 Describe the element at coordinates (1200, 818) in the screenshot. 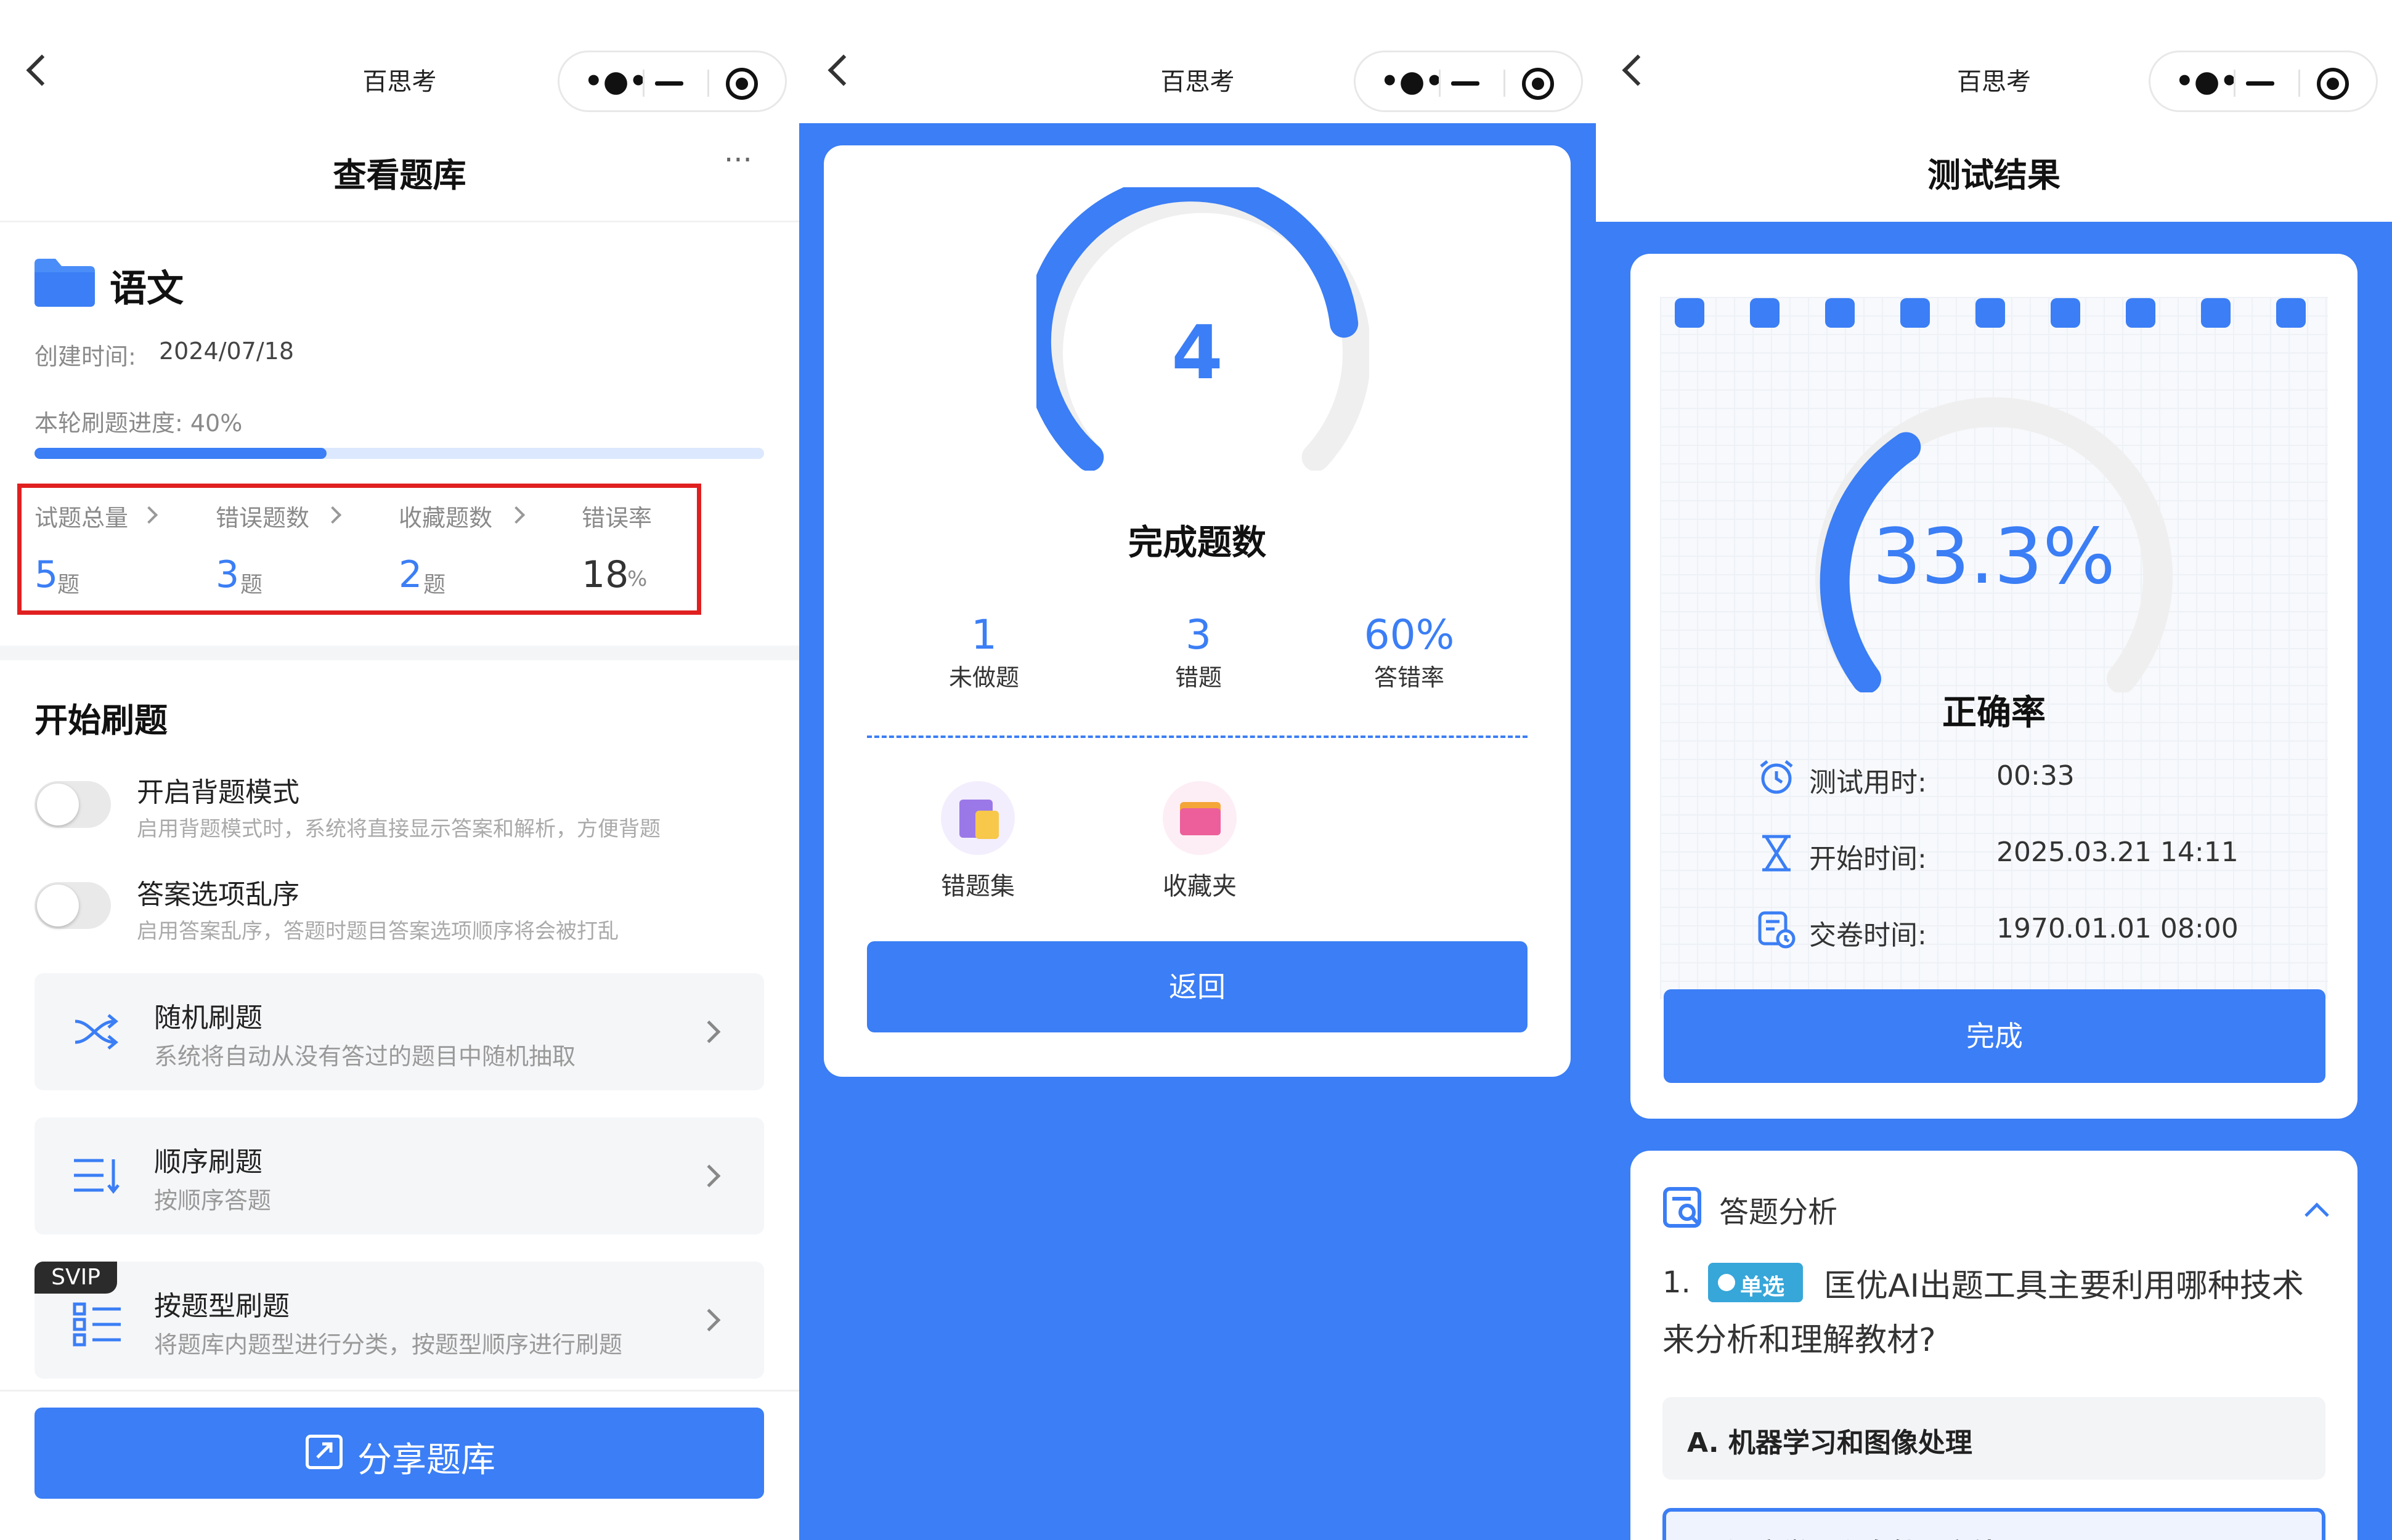

I see `favorite-folder-icon` at that location.